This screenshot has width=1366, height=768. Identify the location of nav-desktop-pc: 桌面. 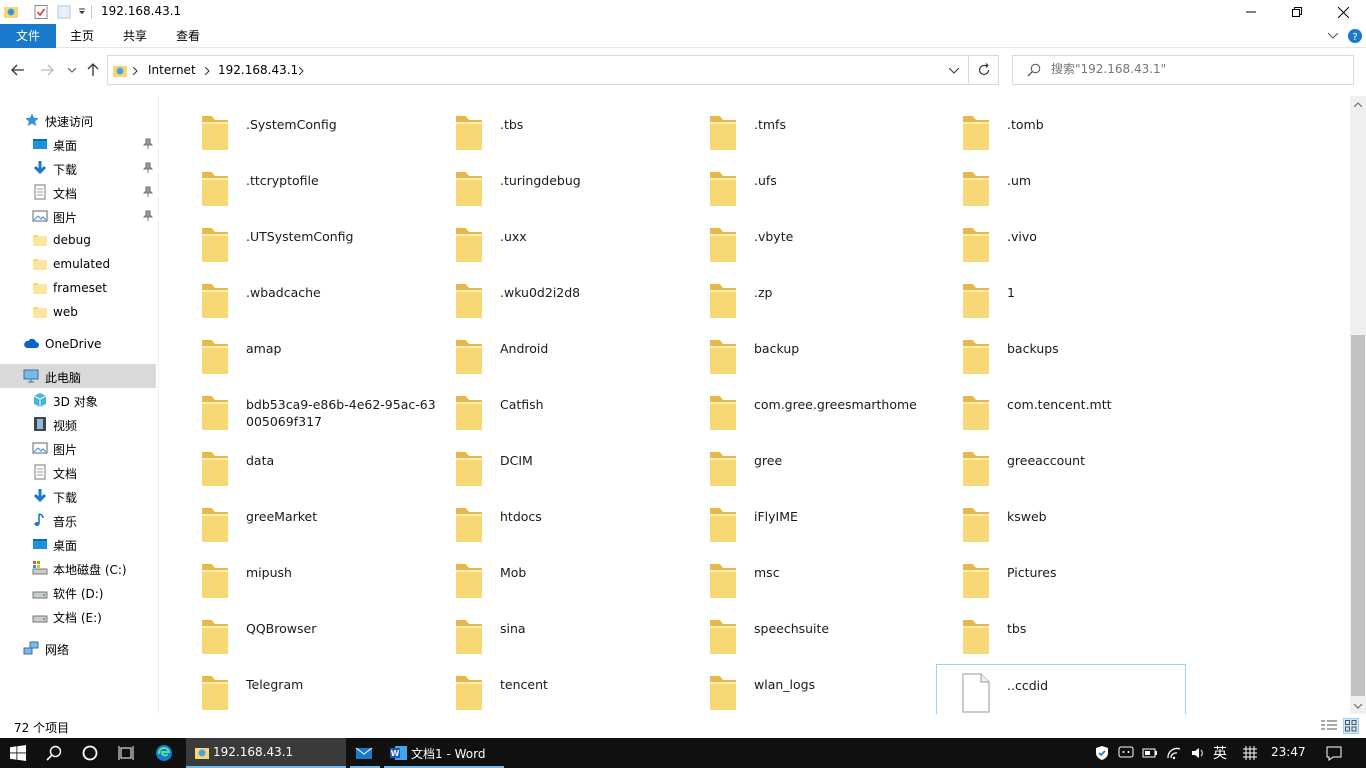
(78, 544).